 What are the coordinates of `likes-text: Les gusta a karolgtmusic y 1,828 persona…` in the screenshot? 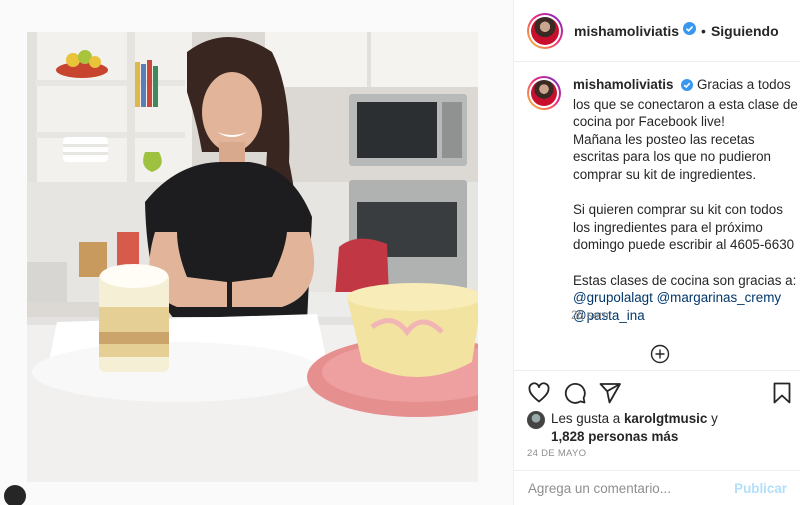 It's located at (634, 428).